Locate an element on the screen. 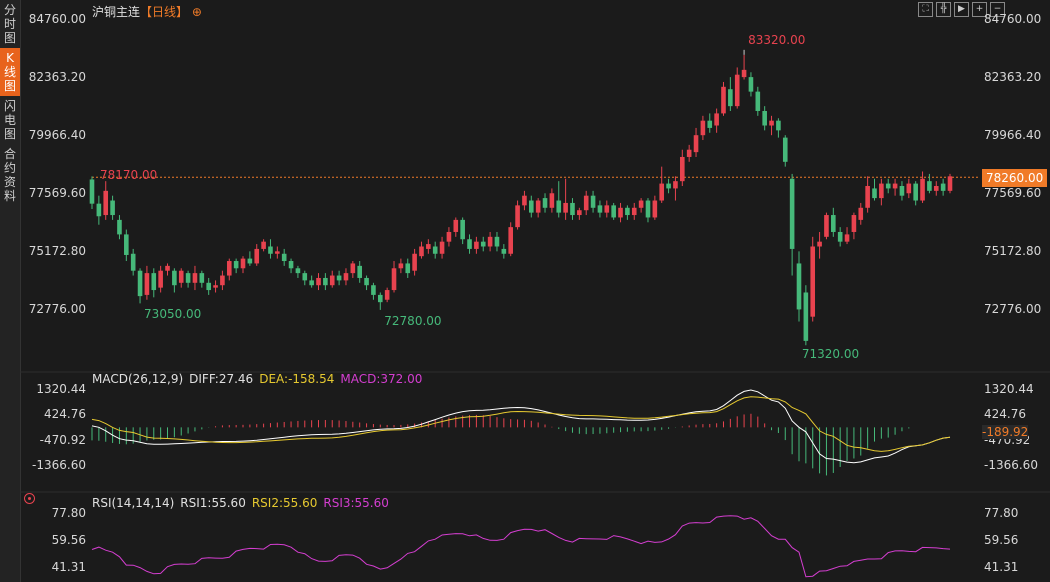 Image resolution: width=1050 pixels, height=582 pixels. price-axis-left-tick: 82363.20 is located at coordinates (57, 77).